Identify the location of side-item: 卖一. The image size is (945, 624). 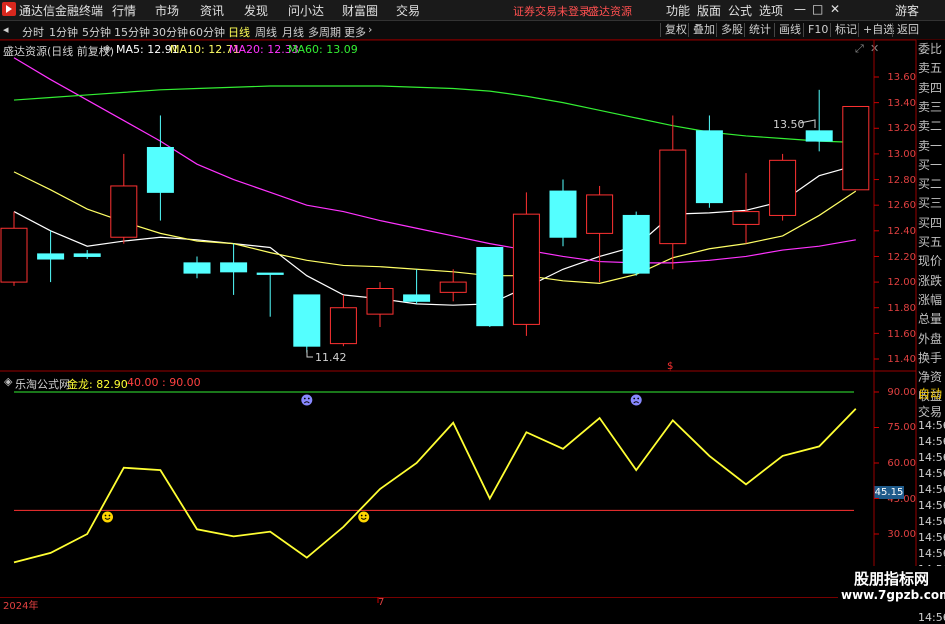
(930, 145).